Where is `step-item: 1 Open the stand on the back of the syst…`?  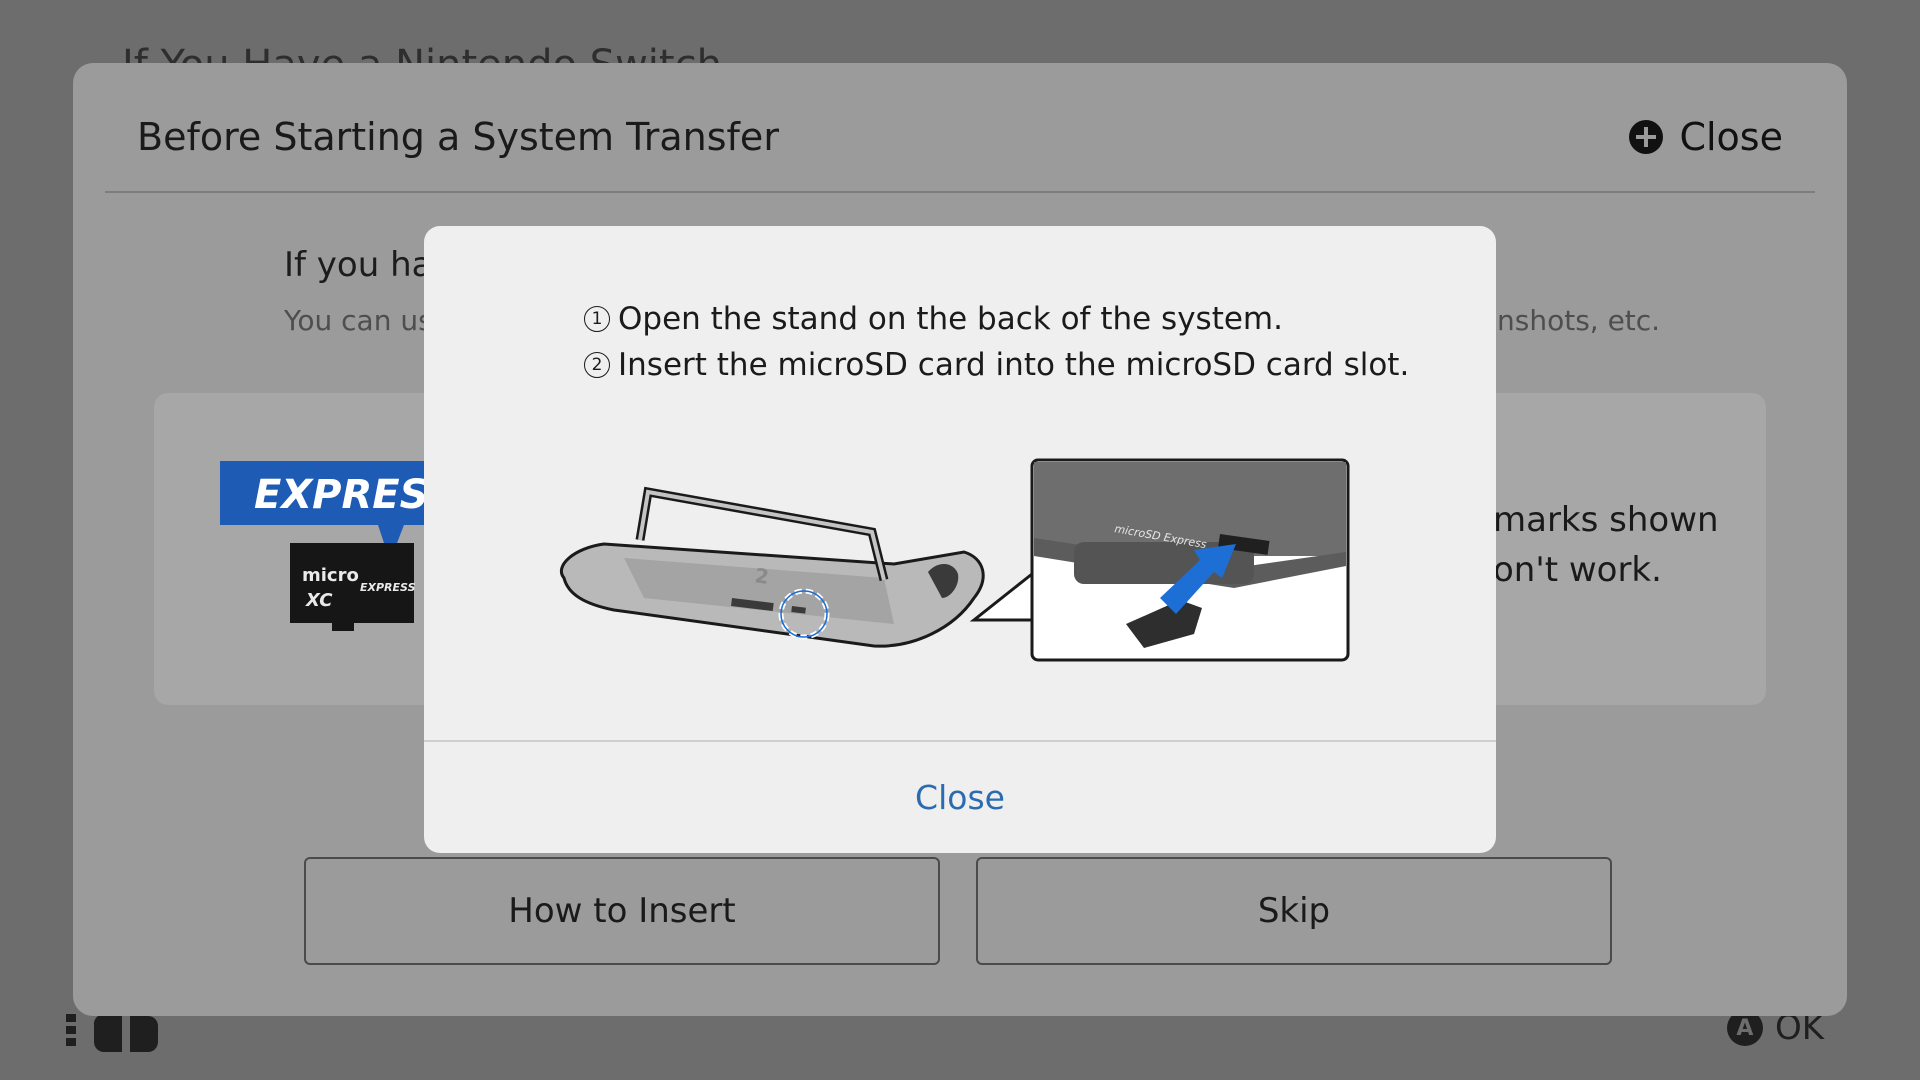
step-item: 1 Open the stand on the back of the syst… is located at coordinates (996, 319).